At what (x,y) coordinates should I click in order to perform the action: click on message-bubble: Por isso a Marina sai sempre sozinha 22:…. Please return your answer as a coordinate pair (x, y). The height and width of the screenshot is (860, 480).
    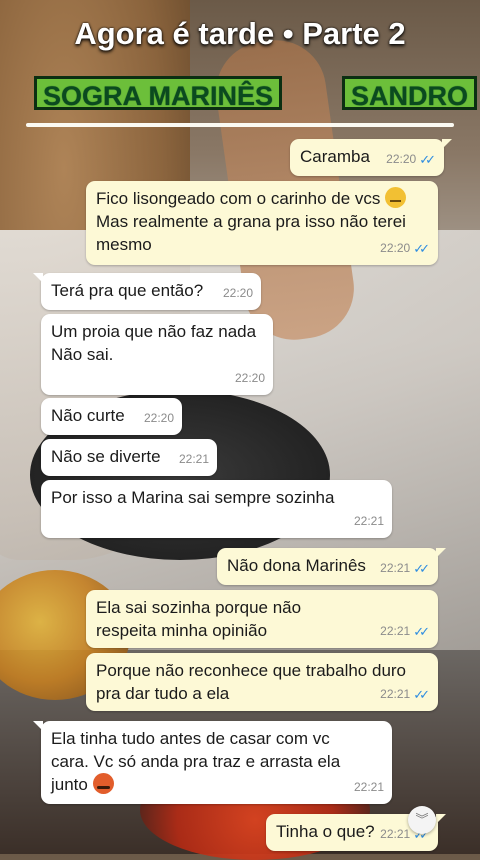
    Looking at the image, I should click on (216, 509).